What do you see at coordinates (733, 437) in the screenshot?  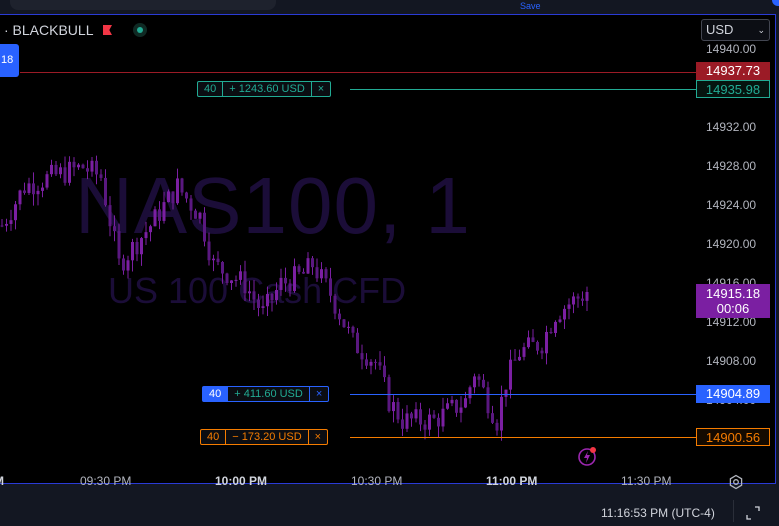 I see `stop-loss-price-label: 14900.56` at bounding box center [733, 437].